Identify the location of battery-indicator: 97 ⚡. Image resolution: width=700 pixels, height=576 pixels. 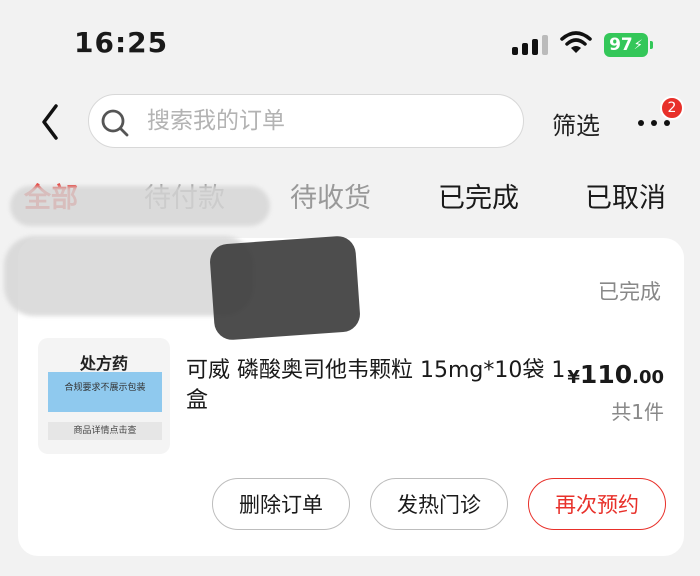
(626, 45).